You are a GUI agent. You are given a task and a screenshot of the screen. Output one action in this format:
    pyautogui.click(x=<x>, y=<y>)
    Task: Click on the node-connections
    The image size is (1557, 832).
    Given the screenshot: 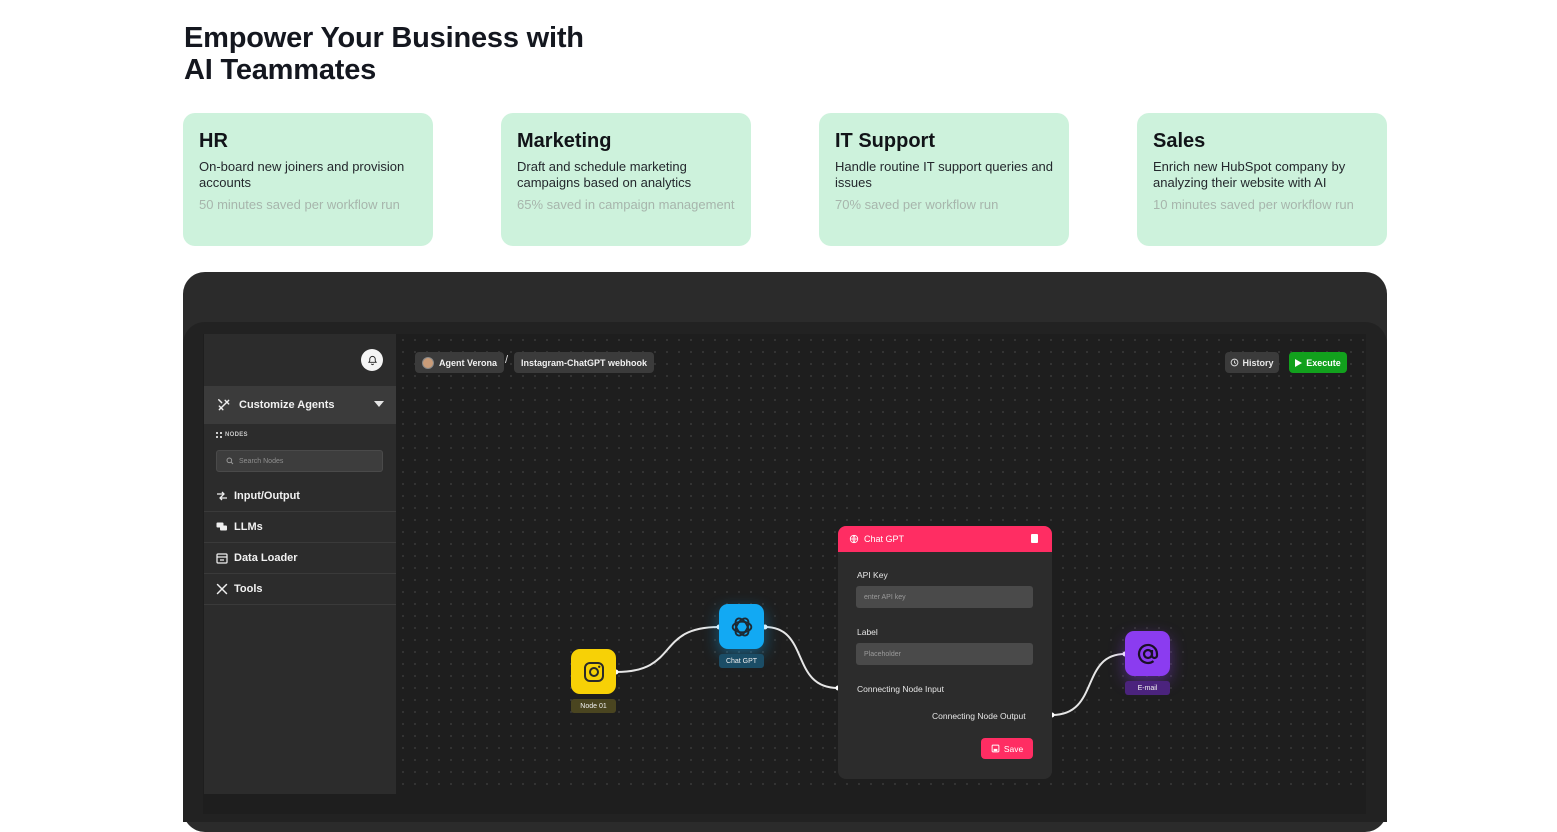 What is the action you would take?
    pyautogui.click(x=870, y=671)
    